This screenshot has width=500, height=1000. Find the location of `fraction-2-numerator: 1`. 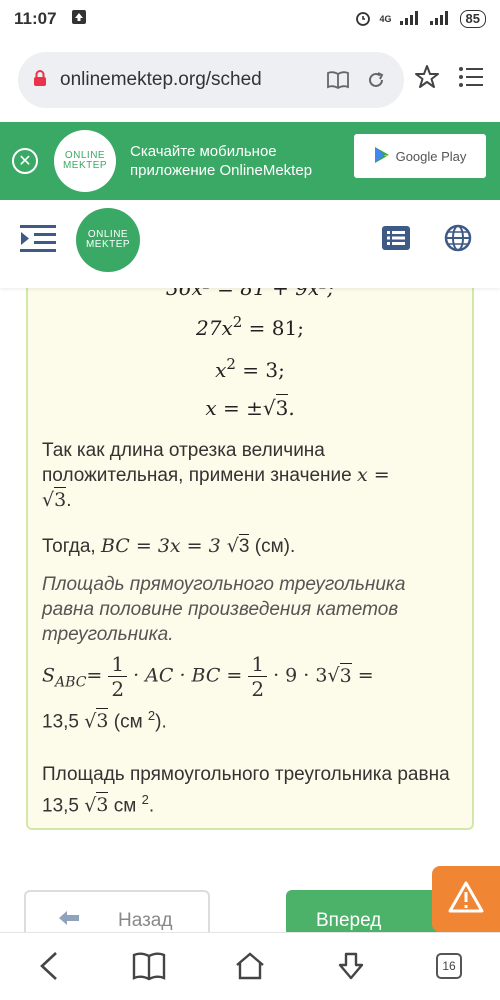

fraction-2-numerator: 1 is located at coordinates (258, 664).